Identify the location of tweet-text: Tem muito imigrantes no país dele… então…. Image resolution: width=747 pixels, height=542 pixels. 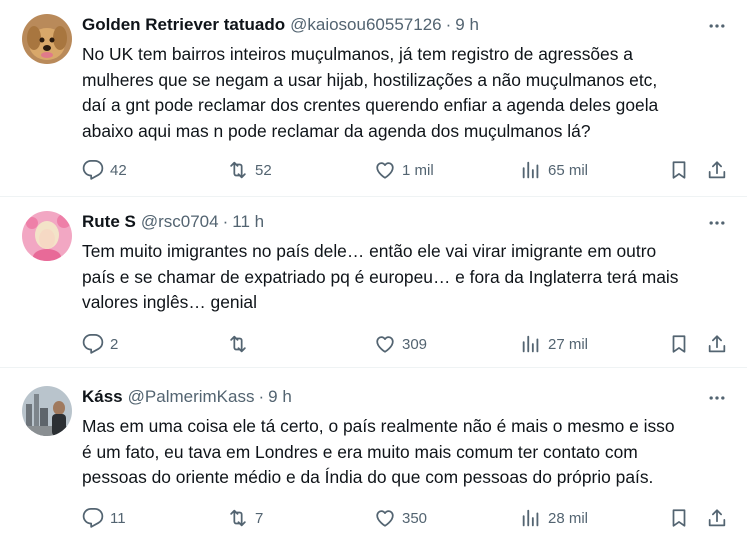
(407, 277).